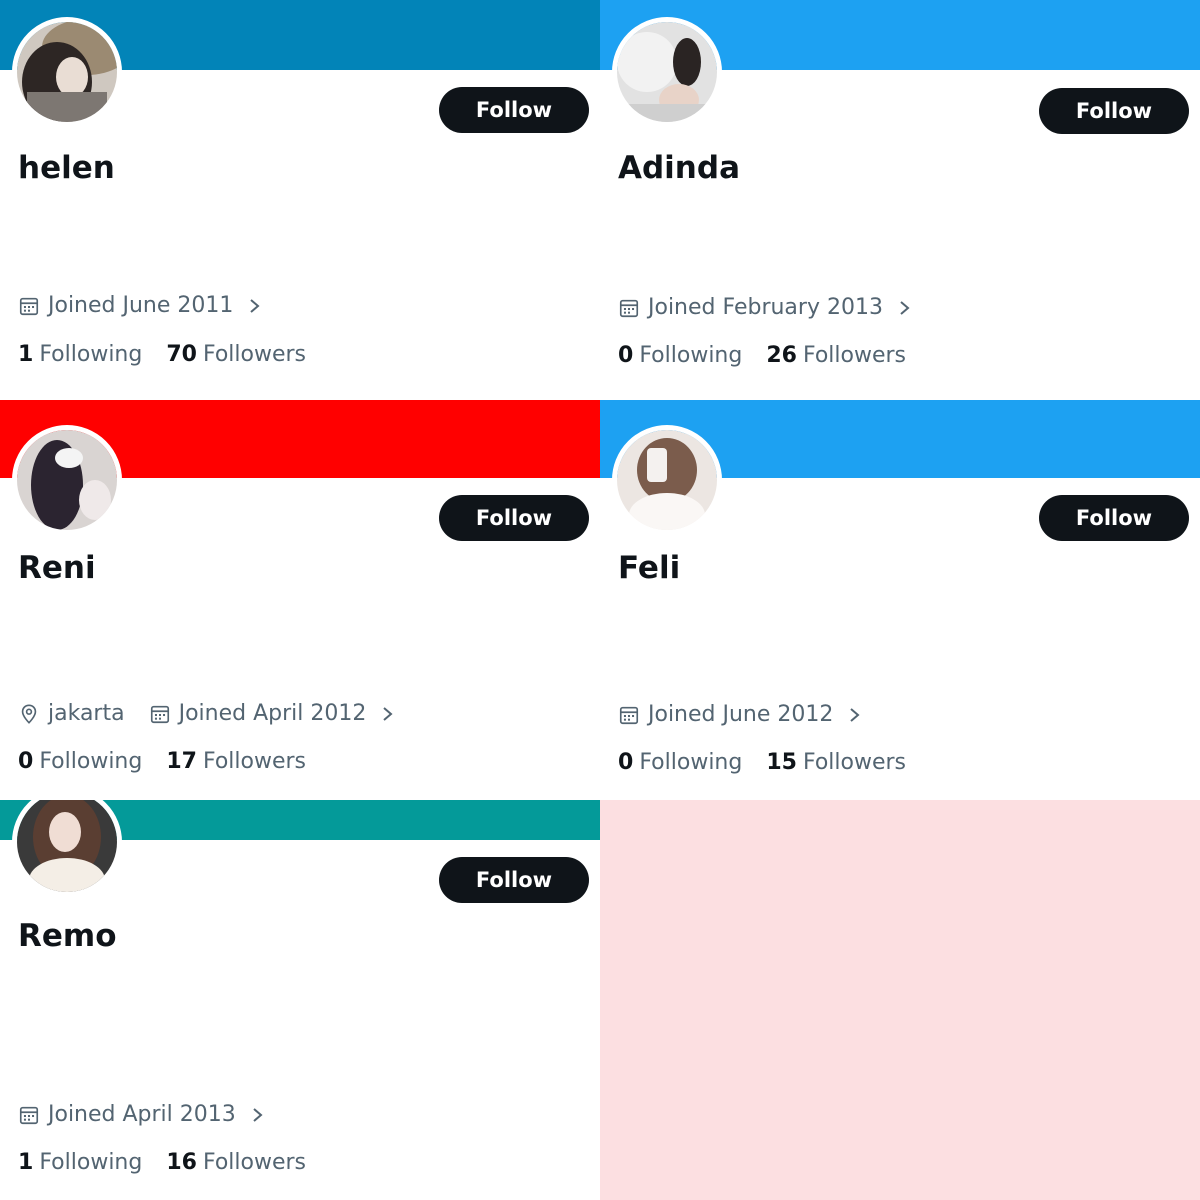  What do you see at coordinates (181, 1162) in the screenshot?
I see `followers-count: 16` at bounding box center [181, 1162].